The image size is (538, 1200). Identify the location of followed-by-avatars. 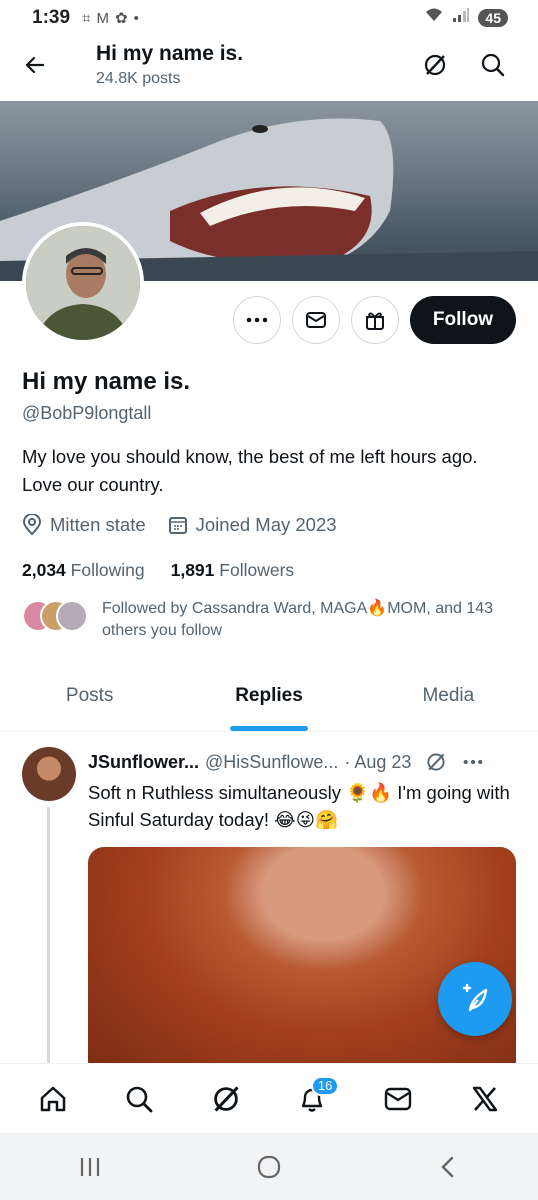
(55, 616).